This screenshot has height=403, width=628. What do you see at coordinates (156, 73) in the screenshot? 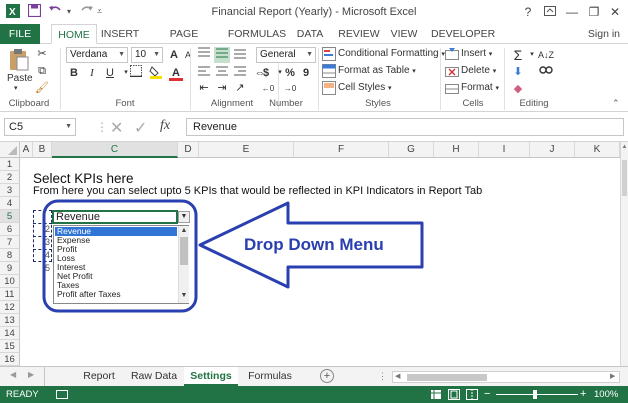
I see `fill-color-icon` at bounding box center [156, 73].